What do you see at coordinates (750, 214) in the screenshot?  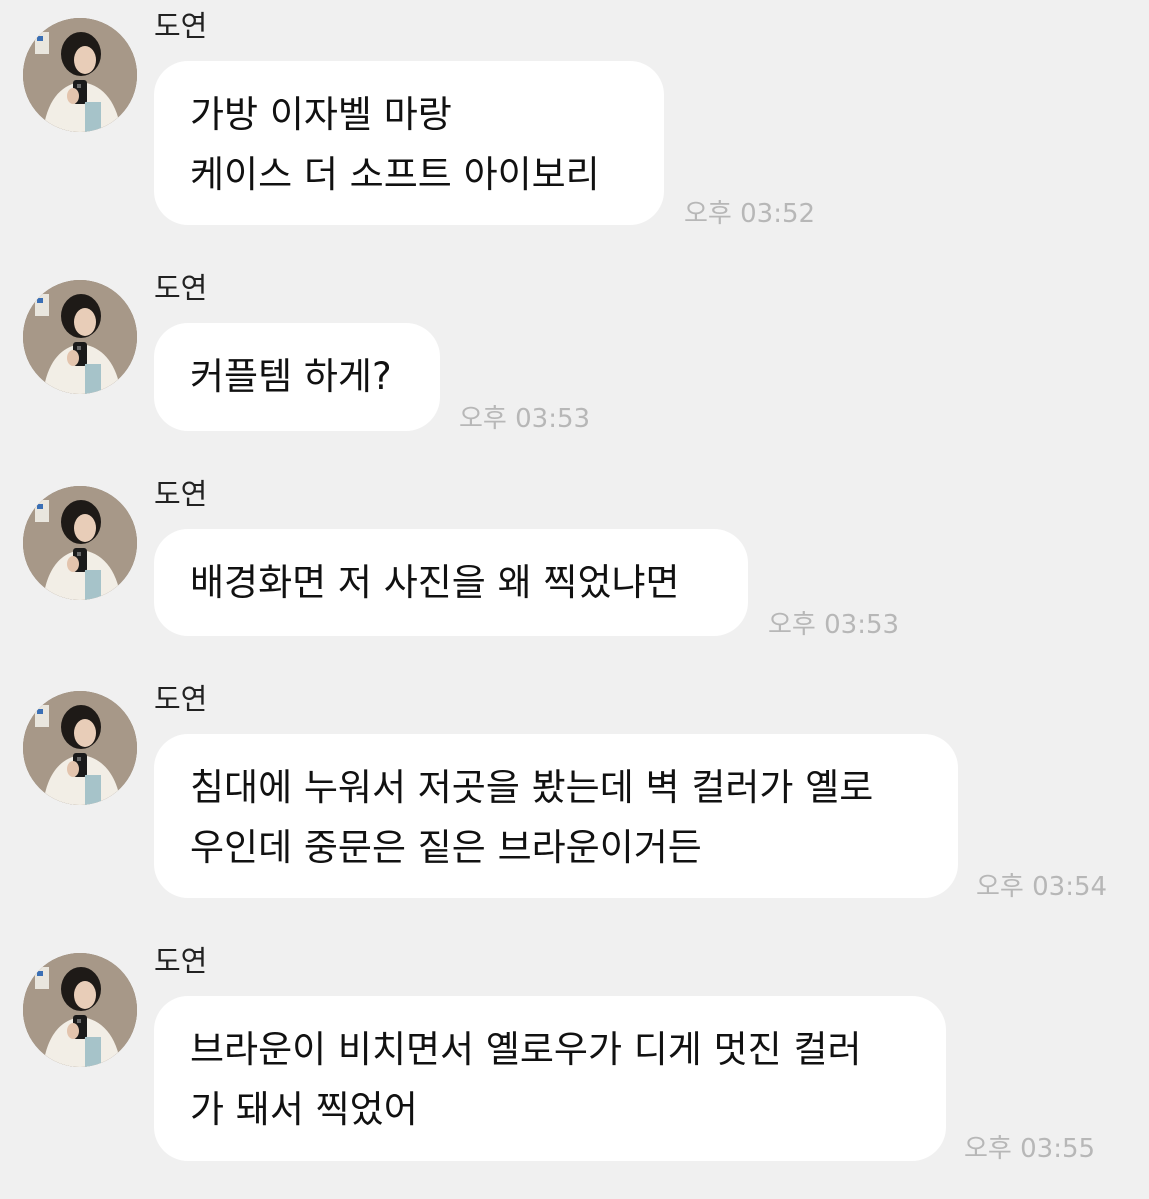 I see `message-timestamp: 오후 03:52` at bounding box center [750, 214].